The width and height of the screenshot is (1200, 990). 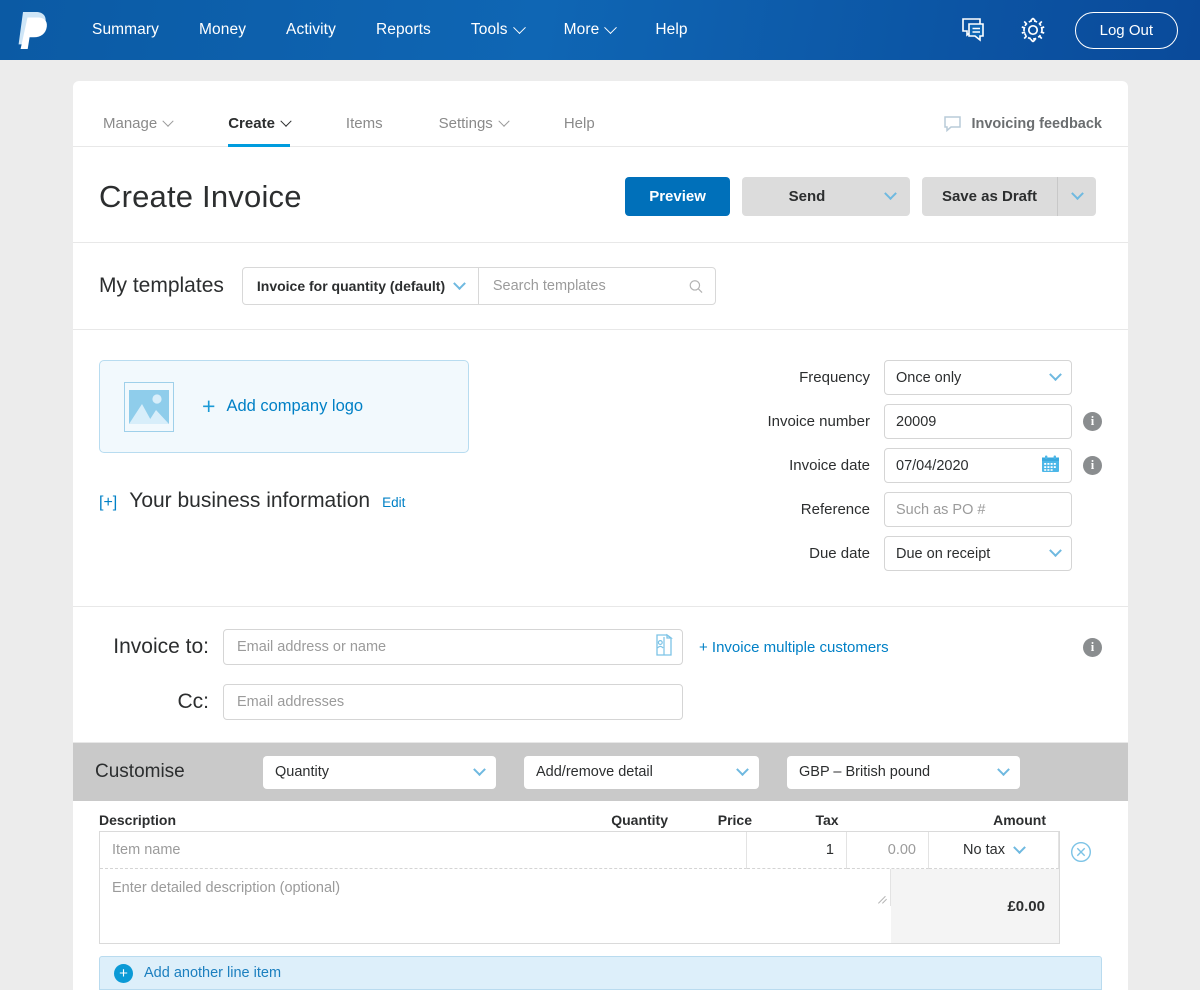 I want to click on invoice-to-label: Invoice to:, so click(x=161, y=646).